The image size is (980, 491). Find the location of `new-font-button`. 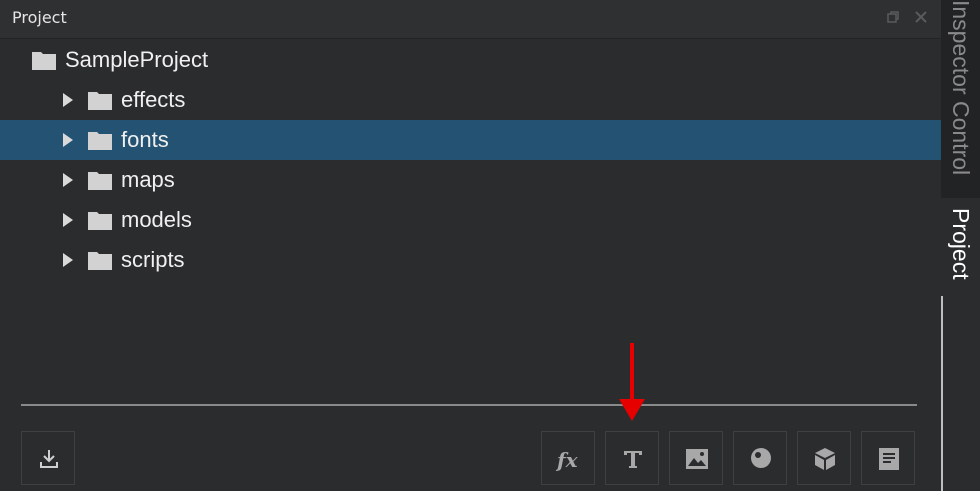

new-font-button is located at coordinates (632, 458).